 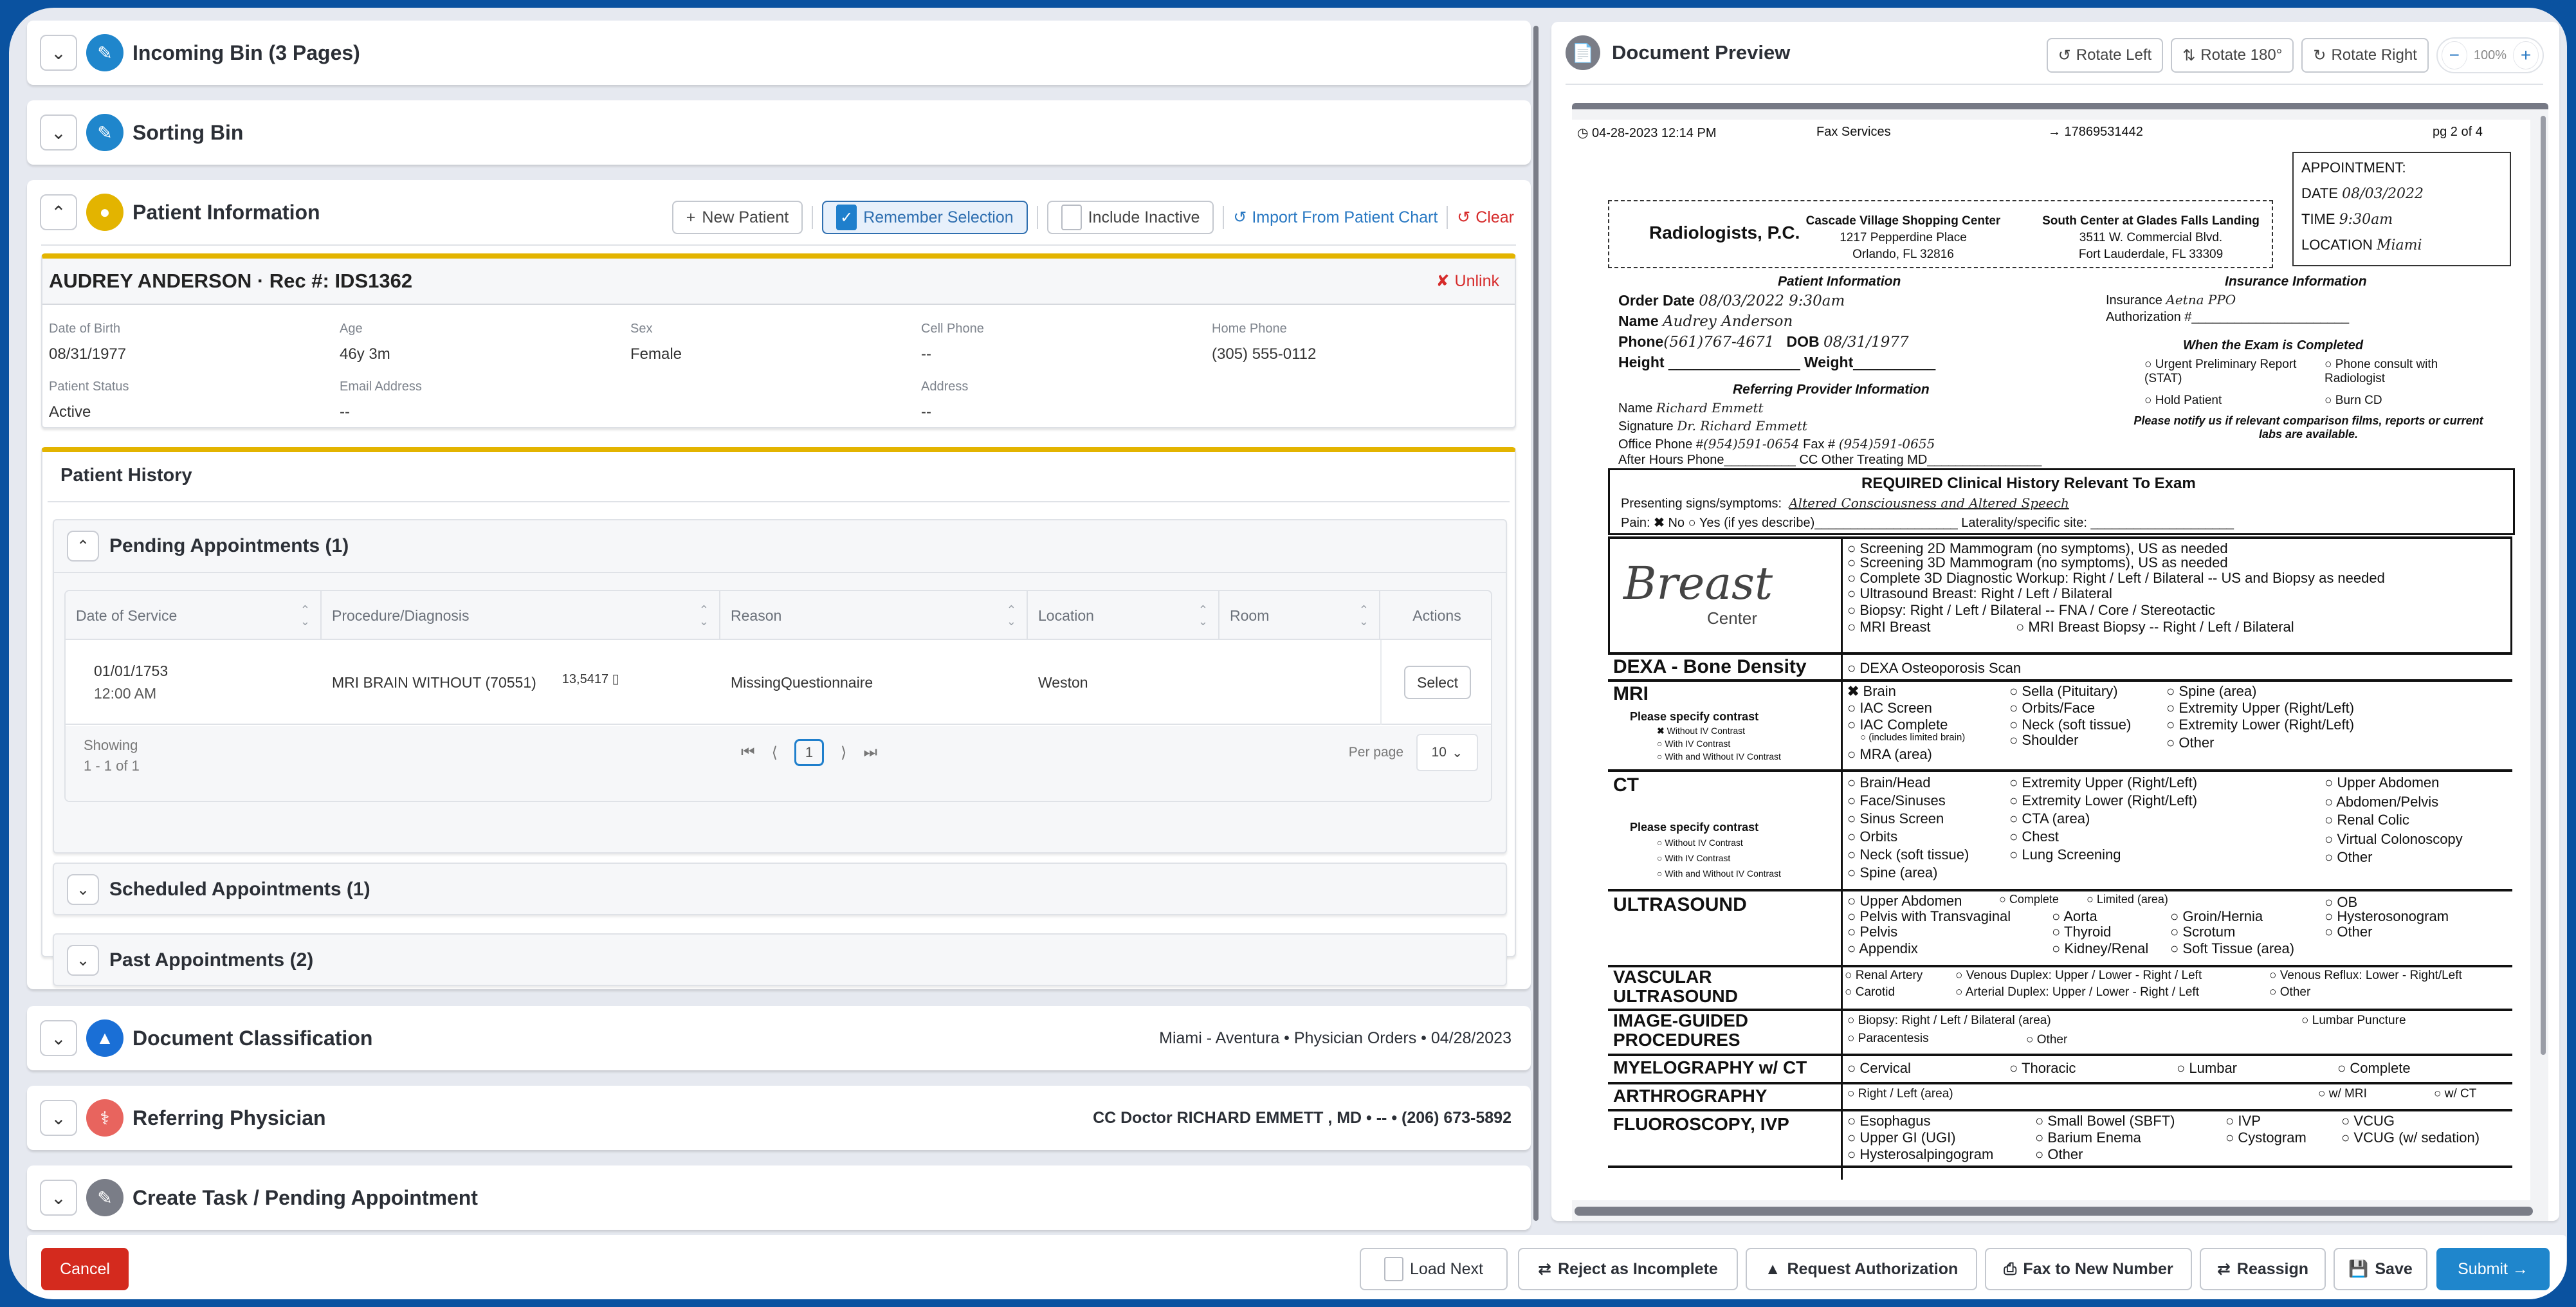 I want to click on save-button: 💾 Save, so click(x=2380, y=1269).